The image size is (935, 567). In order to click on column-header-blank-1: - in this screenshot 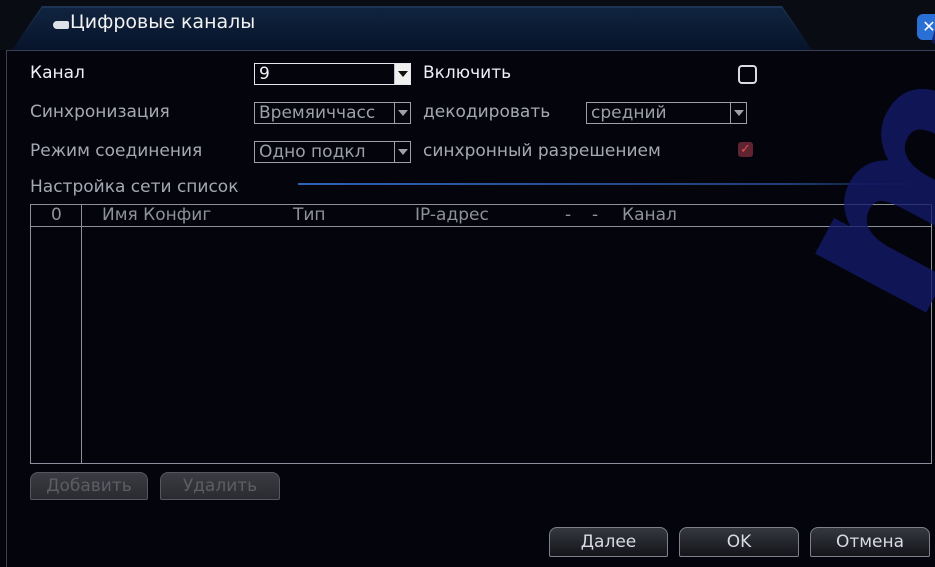, I will do `click(568, 215)`.